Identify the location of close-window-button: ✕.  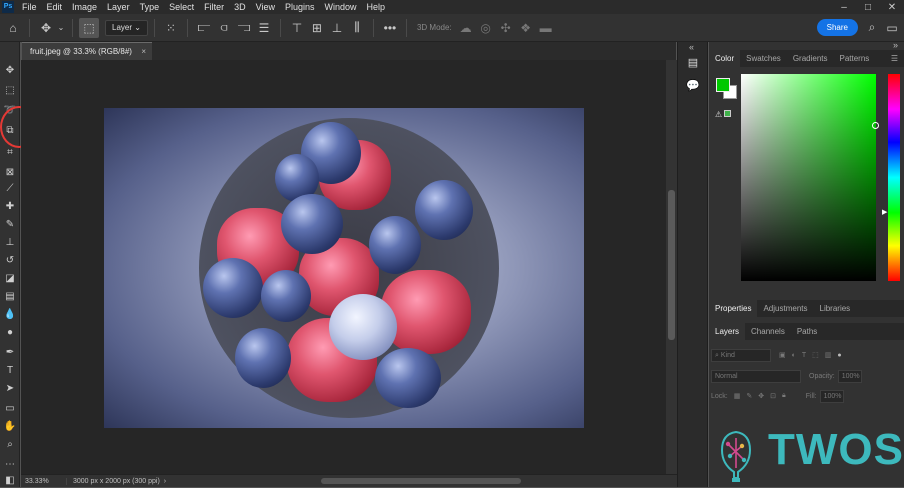
(892, 7).